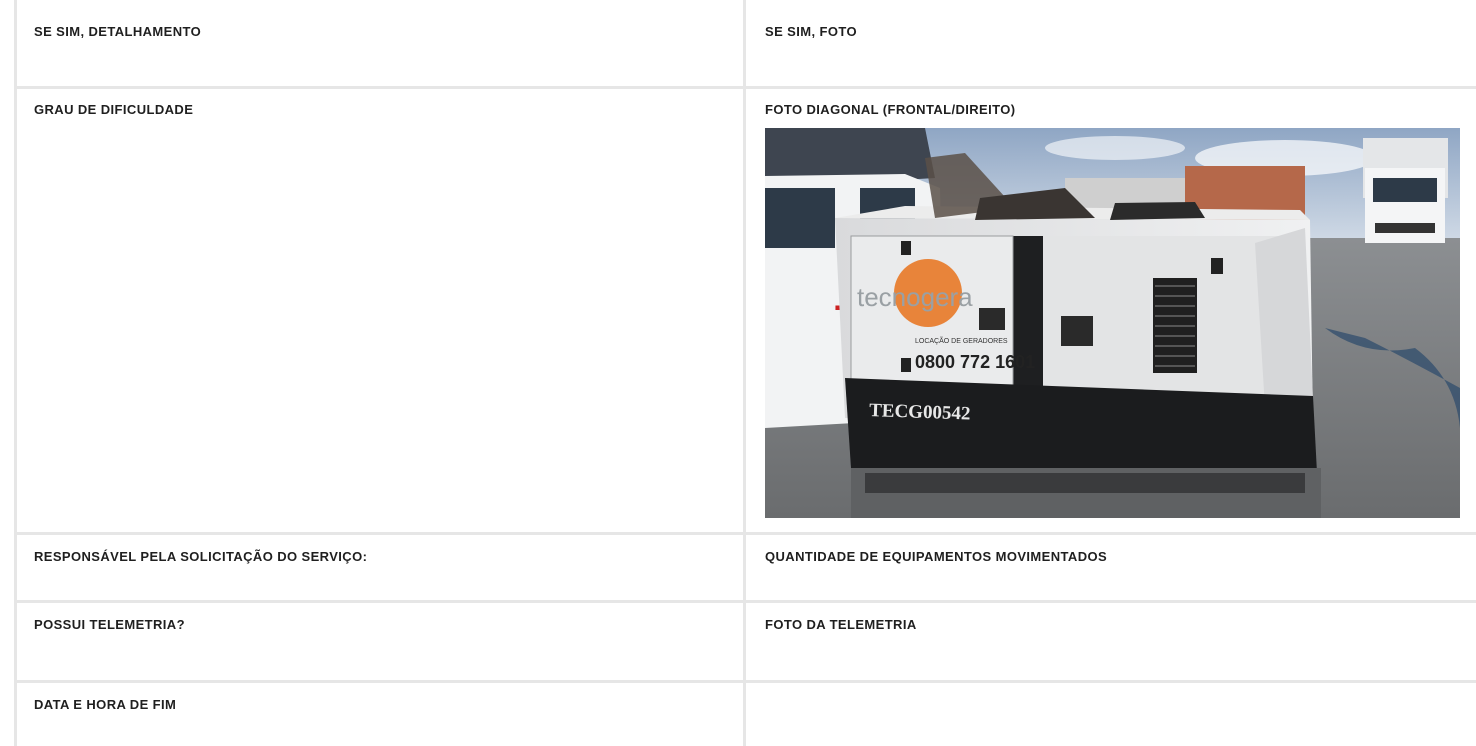 This screenshot has width=1476, height=746. What do you see at coordinates (811, 31) in the screenshot?
I see `field-label-foto: SE SIM, FOTO` at bounding box center [811, 31].